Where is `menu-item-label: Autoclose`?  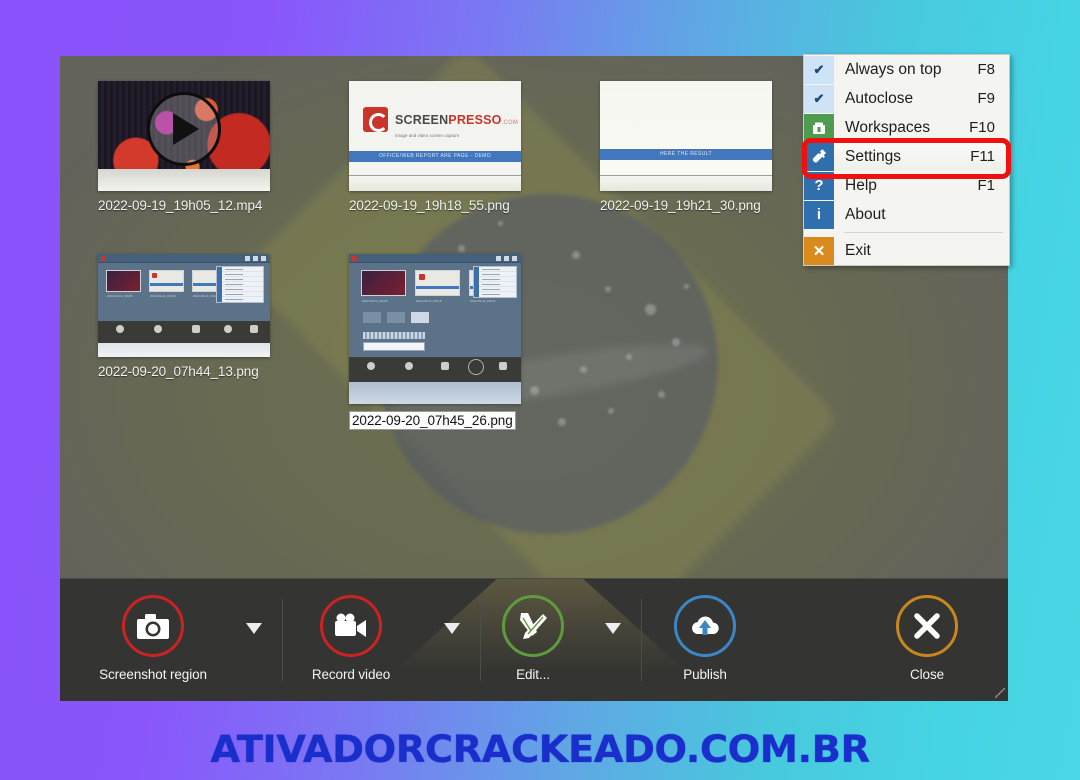 menu-item-label: Autoclose is located at coordinates (879, 98).